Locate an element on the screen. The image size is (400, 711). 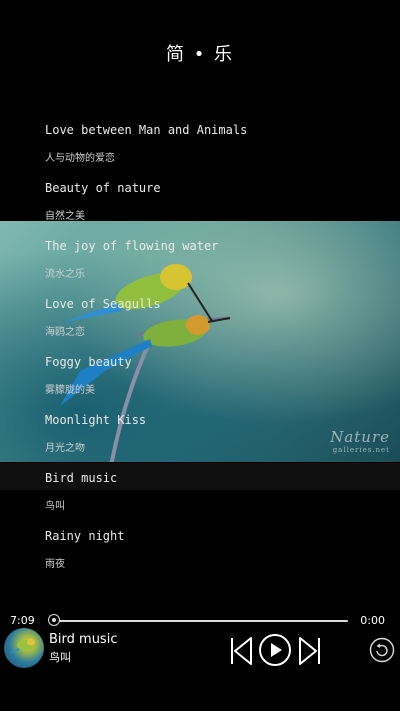
album-cover-thumb is located at coordinates (24, 648).